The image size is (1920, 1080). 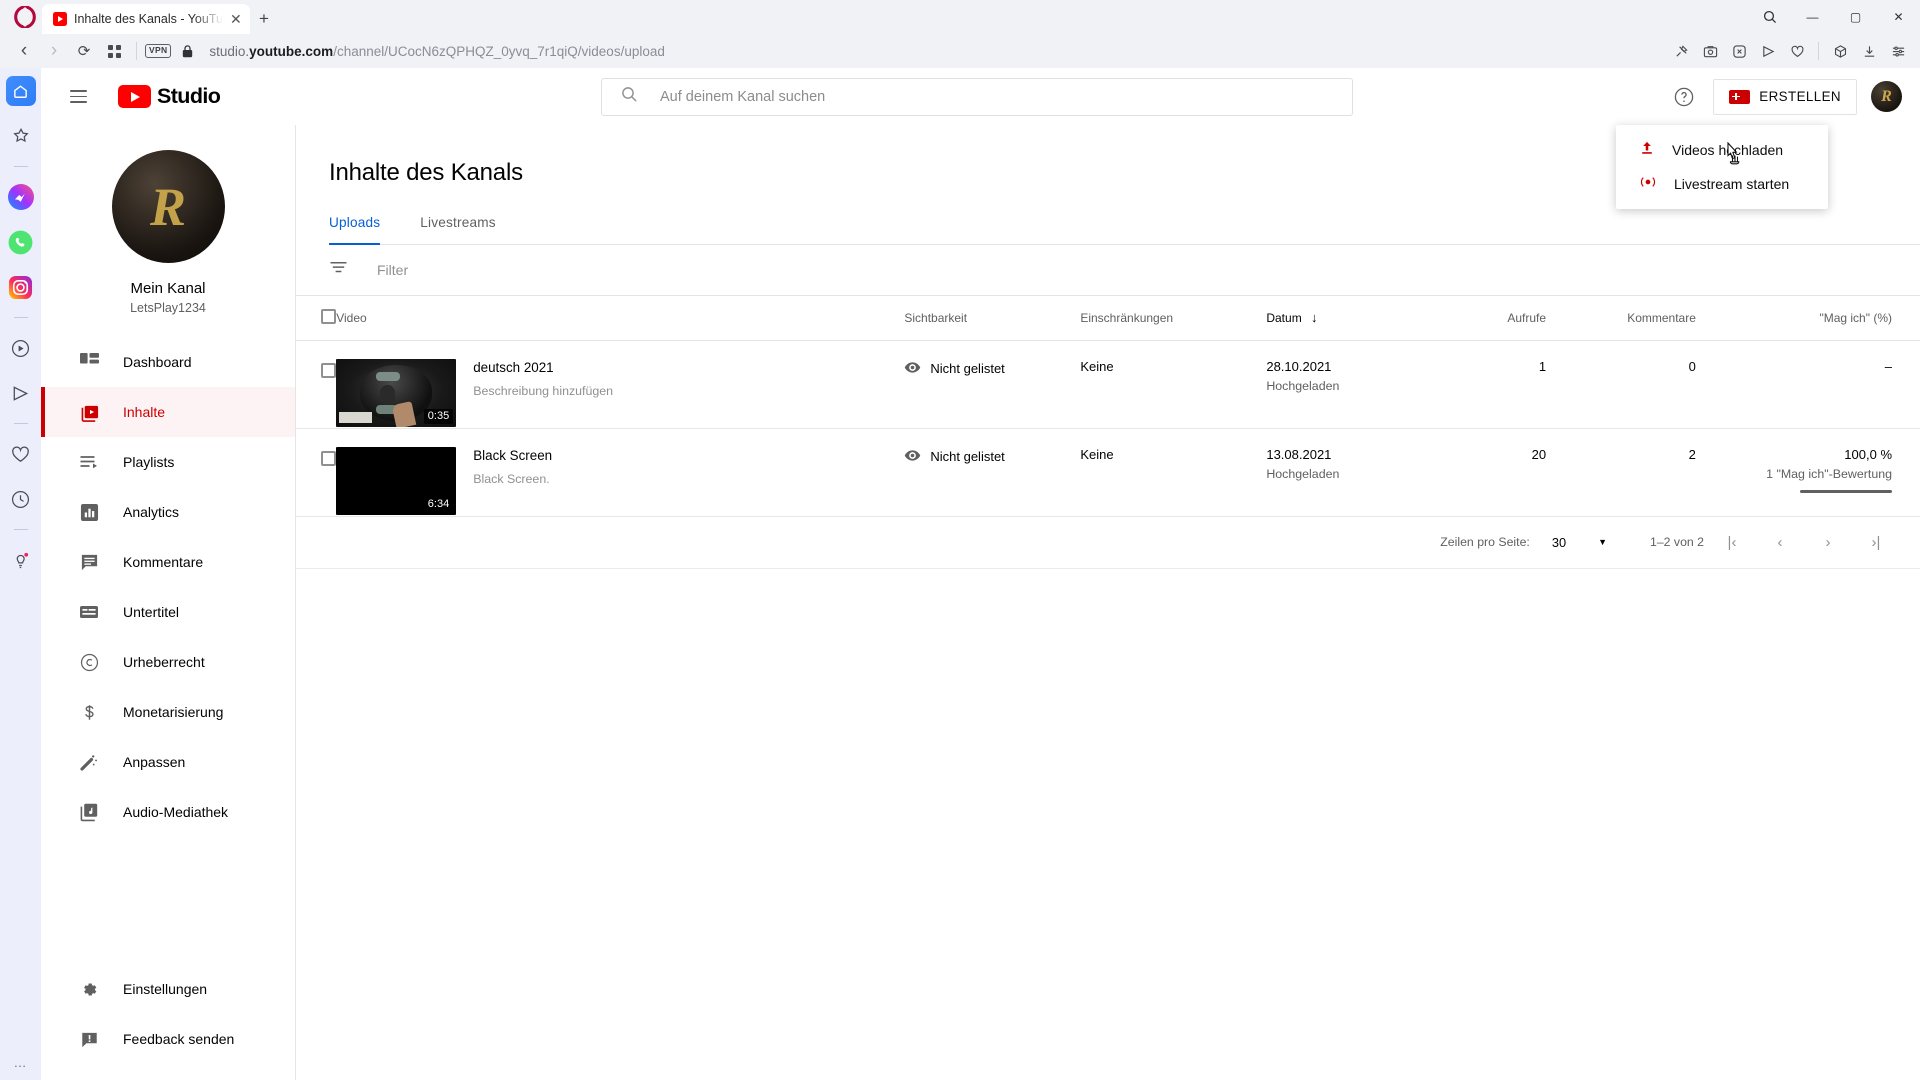 What do you see at coordinates (264, 19) in the screenshot?
I see `new-tab-button: +` at bounding box center [264, 19].